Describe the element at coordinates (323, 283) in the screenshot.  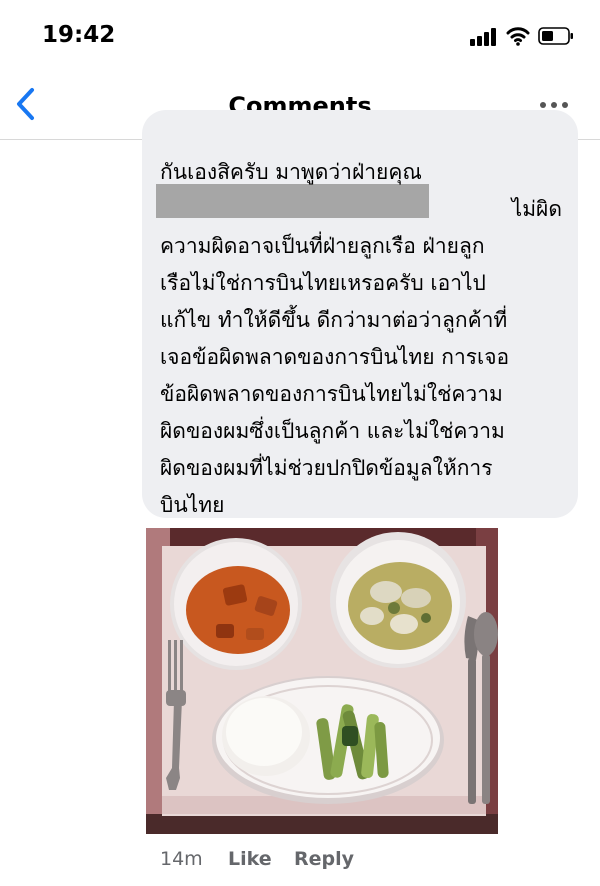
I see `comment-line: เรือไม่ใช่การบินไทยเหรอครับ เอาไป` at that location.